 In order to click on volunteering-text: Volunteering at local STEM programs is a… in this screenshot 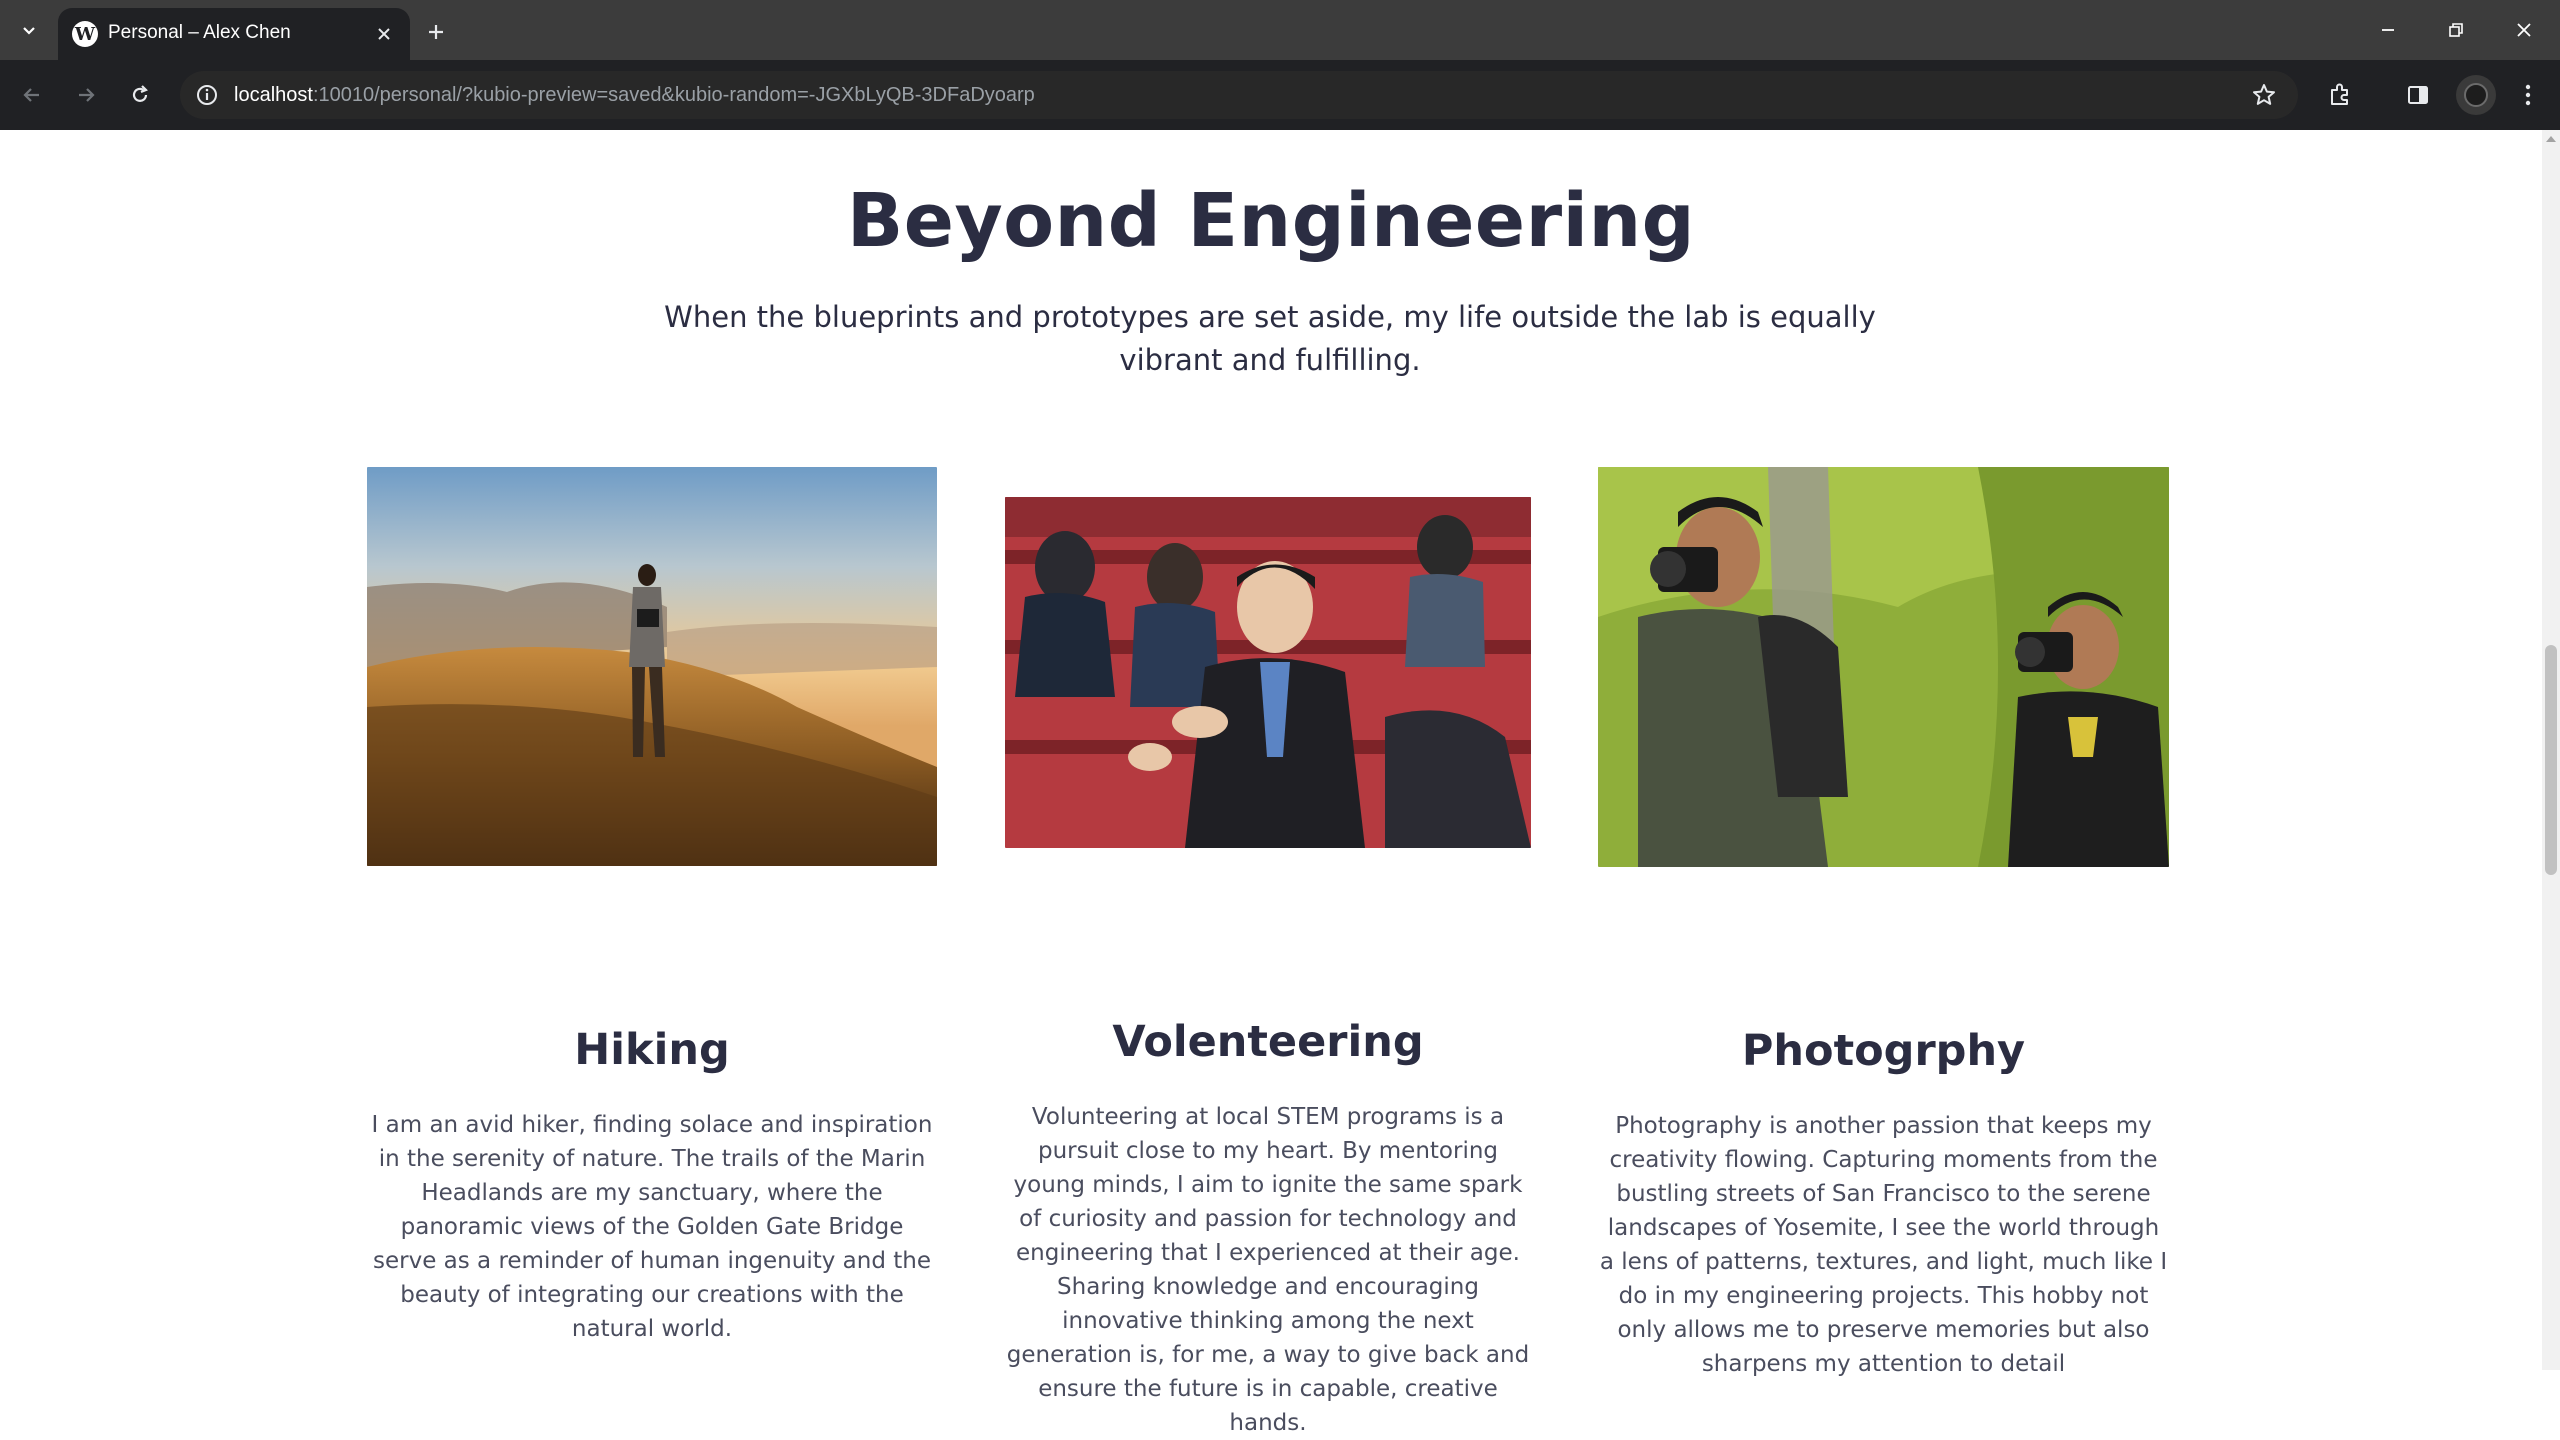, I will do `click(1268, 1270)`.